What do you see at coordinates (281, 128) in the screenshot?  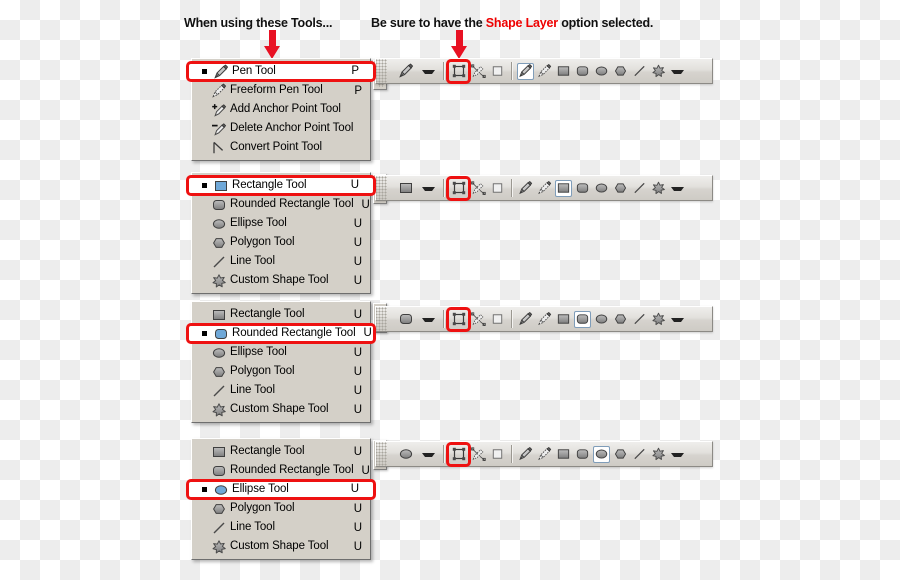 I see `menu-item-delete-anchor-point-tool: Delete Anchor Point Tool` at bounding box center [281, 128].